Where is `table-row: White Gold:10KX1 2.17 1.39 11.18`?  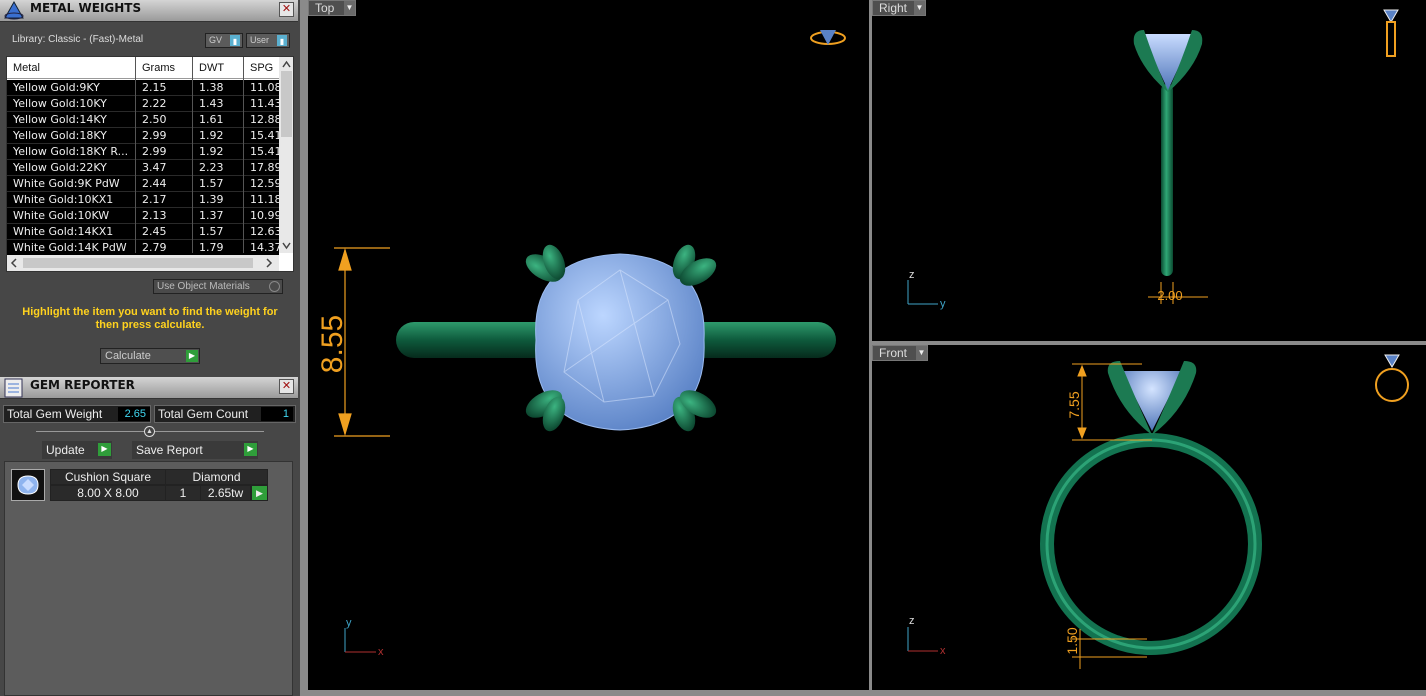 table-row: White Gold:10KX1 2.17 1.39 11.18 is located at coordinates (143, 200).